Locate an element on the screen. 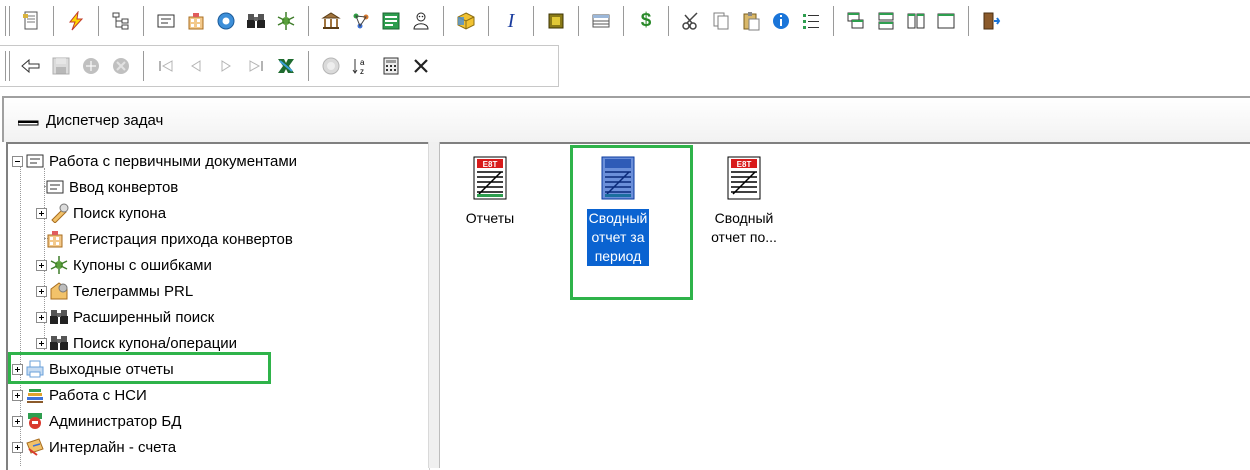  tree-item-label: Поиск купона is located at coordinates (120, 213).